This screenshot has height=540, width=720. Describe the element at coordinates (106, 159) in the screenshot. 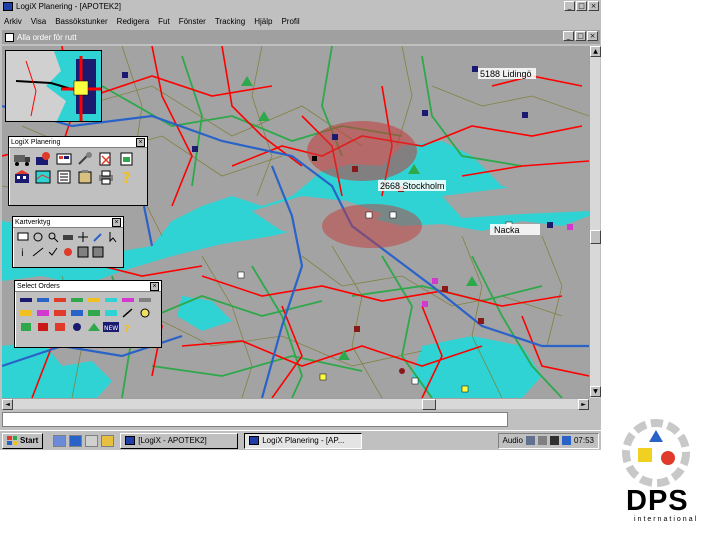

I see `delete-order-icon` at that location.